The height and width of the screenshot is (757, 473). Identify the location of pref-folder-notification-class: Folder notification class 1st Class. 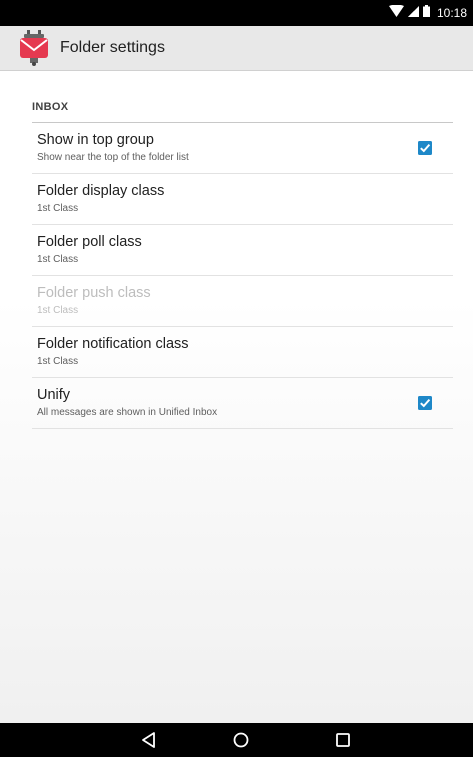
(242, 352).